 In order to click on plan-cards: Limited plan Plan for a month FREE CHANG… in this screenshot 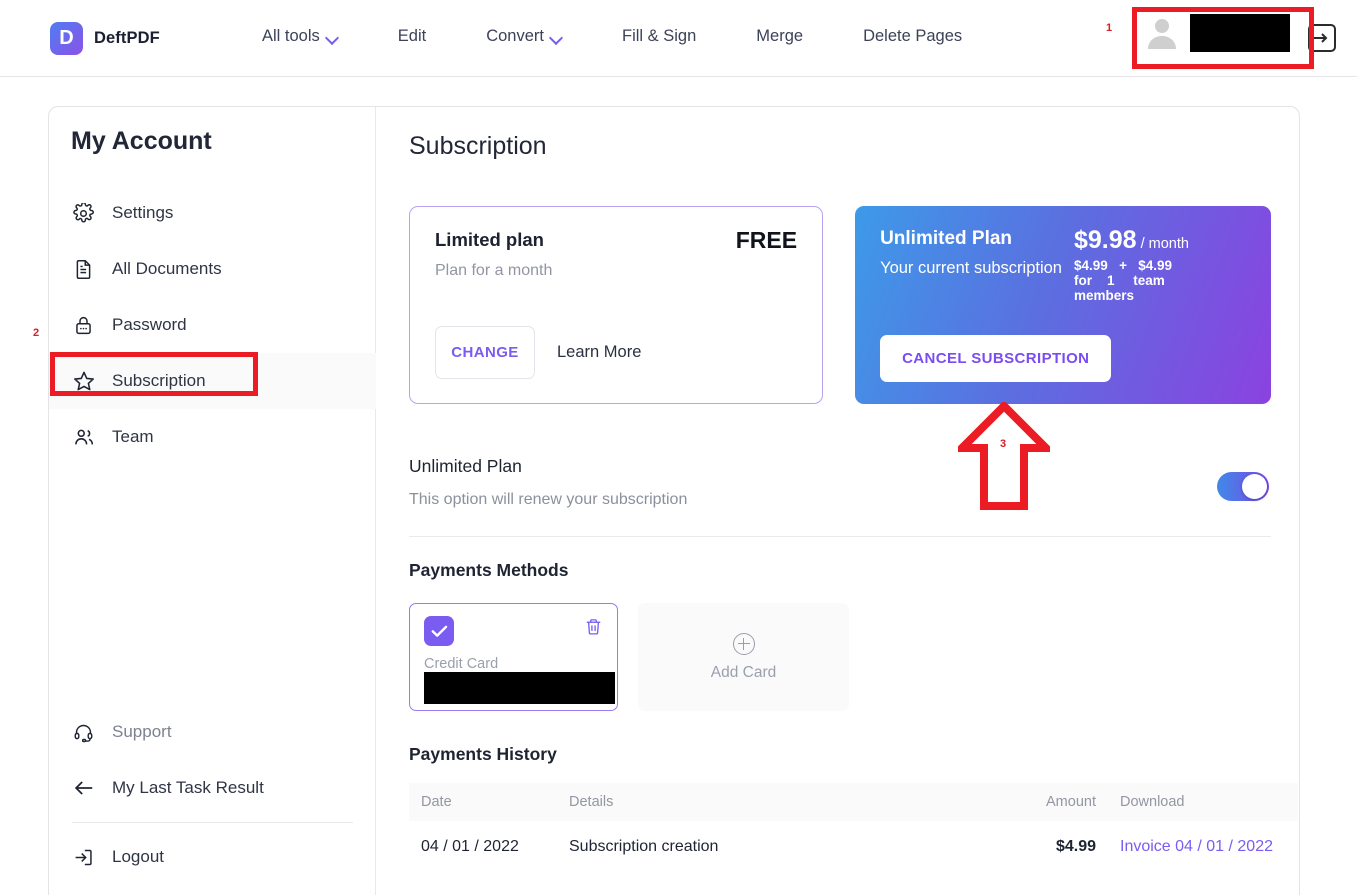, I will do `click(840, 305)`.